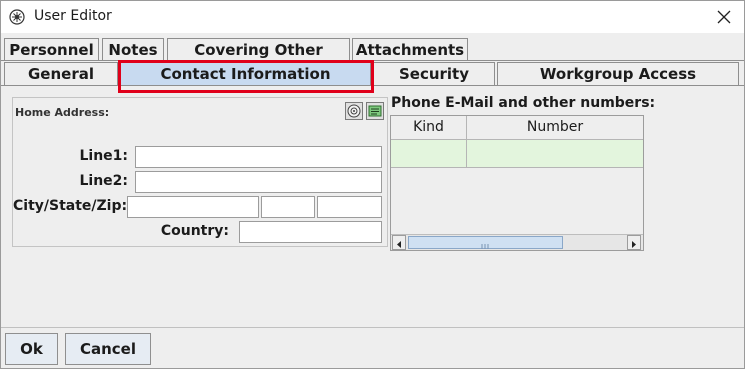 This screenshot has height=369, width=745. What do you see at coordinates (103, 156) in the screenshot?
I see `line1-label: Line1:` at bounding box center [103, 156].